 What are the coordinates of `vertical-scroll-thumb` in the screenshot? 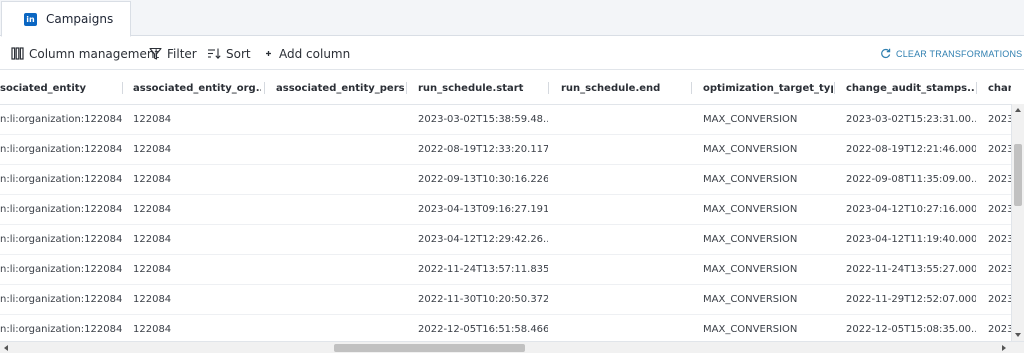 It's located at (1018, 175).